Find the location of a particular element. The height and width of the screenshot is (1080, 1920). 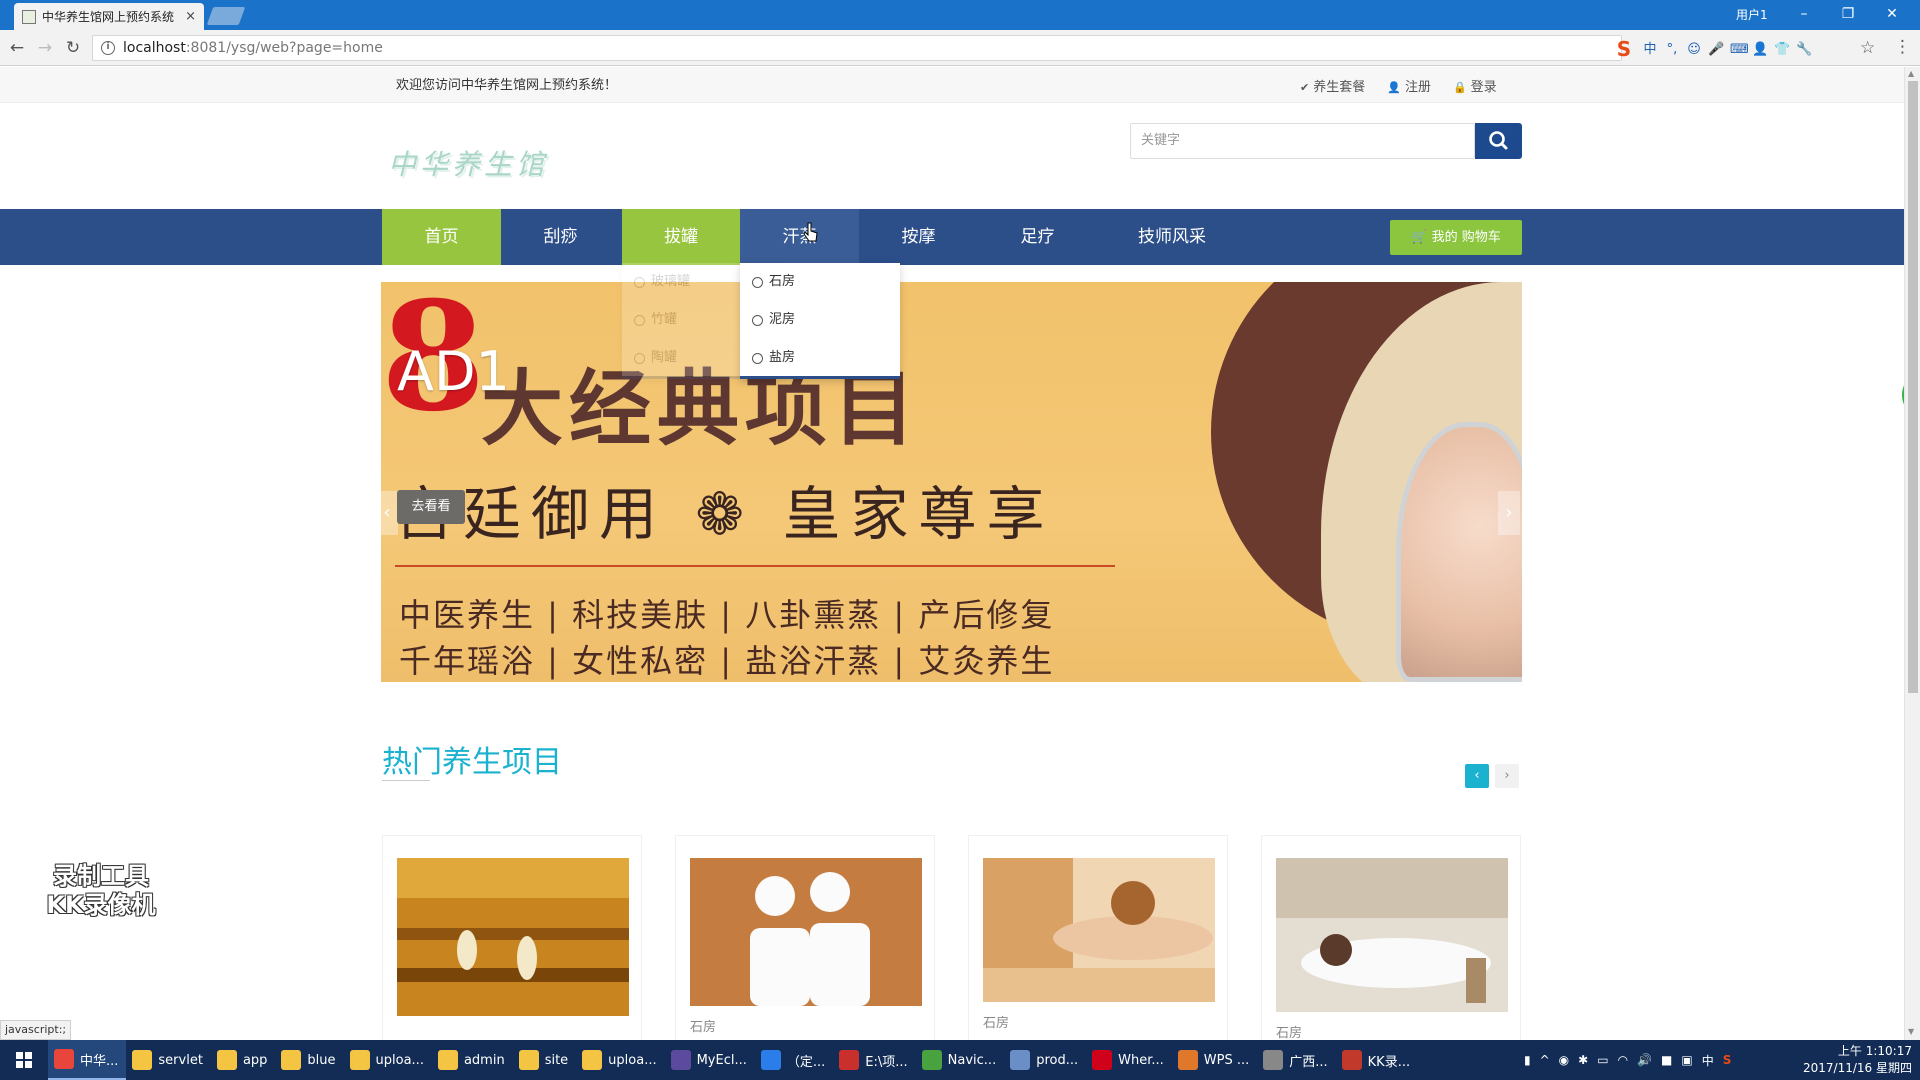

dropdown-item-mud-room: 泥房 is located at coordinates (820, 320).